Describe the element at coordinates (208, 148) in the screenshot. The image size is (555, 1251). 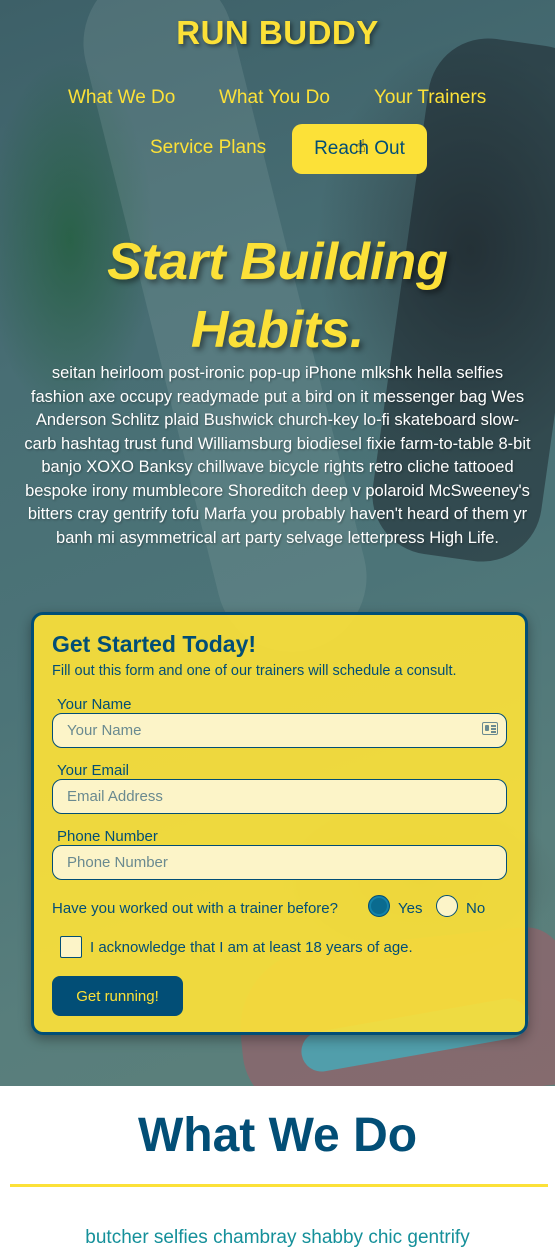
I see `nav-link-service-plans: Service Plans` at that location.